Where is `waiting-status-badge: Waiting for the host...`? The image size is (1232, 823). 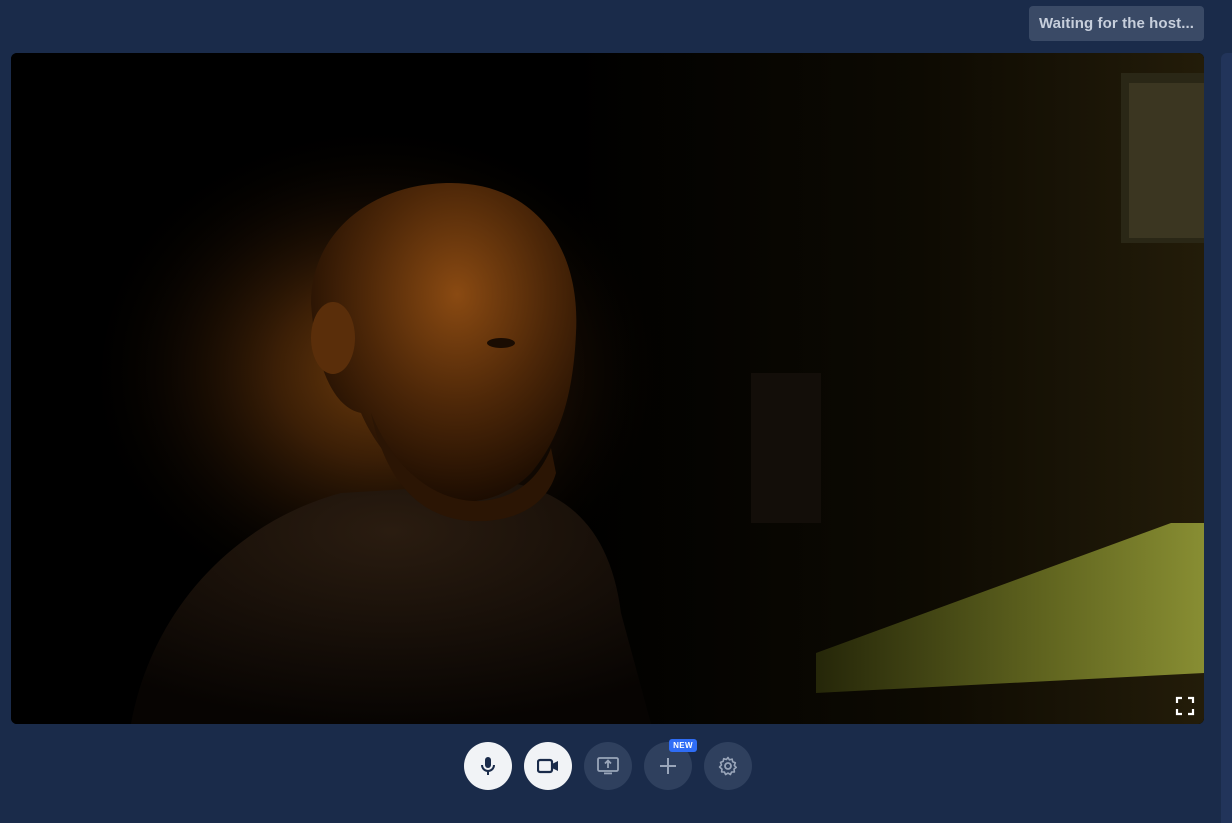 waiting-status-badge: Waiting for the host... is located at coordinates (1116, 23).